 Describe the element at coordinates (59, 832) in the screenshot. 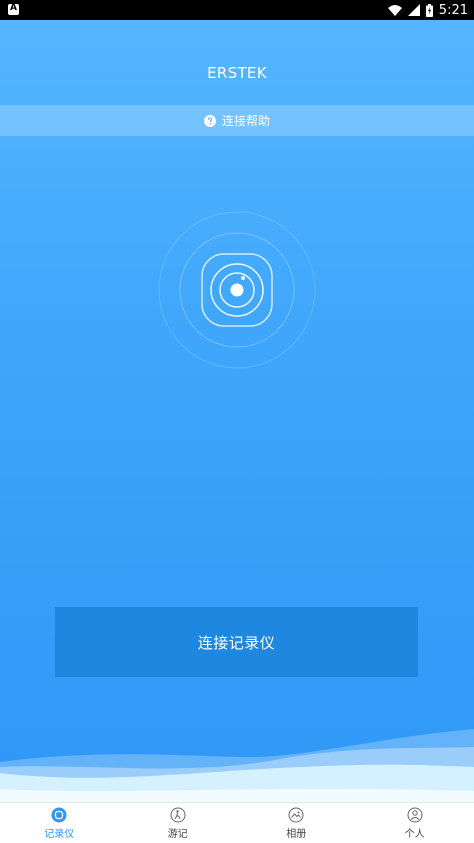

I see `nav-label: 记录仪` at that location.